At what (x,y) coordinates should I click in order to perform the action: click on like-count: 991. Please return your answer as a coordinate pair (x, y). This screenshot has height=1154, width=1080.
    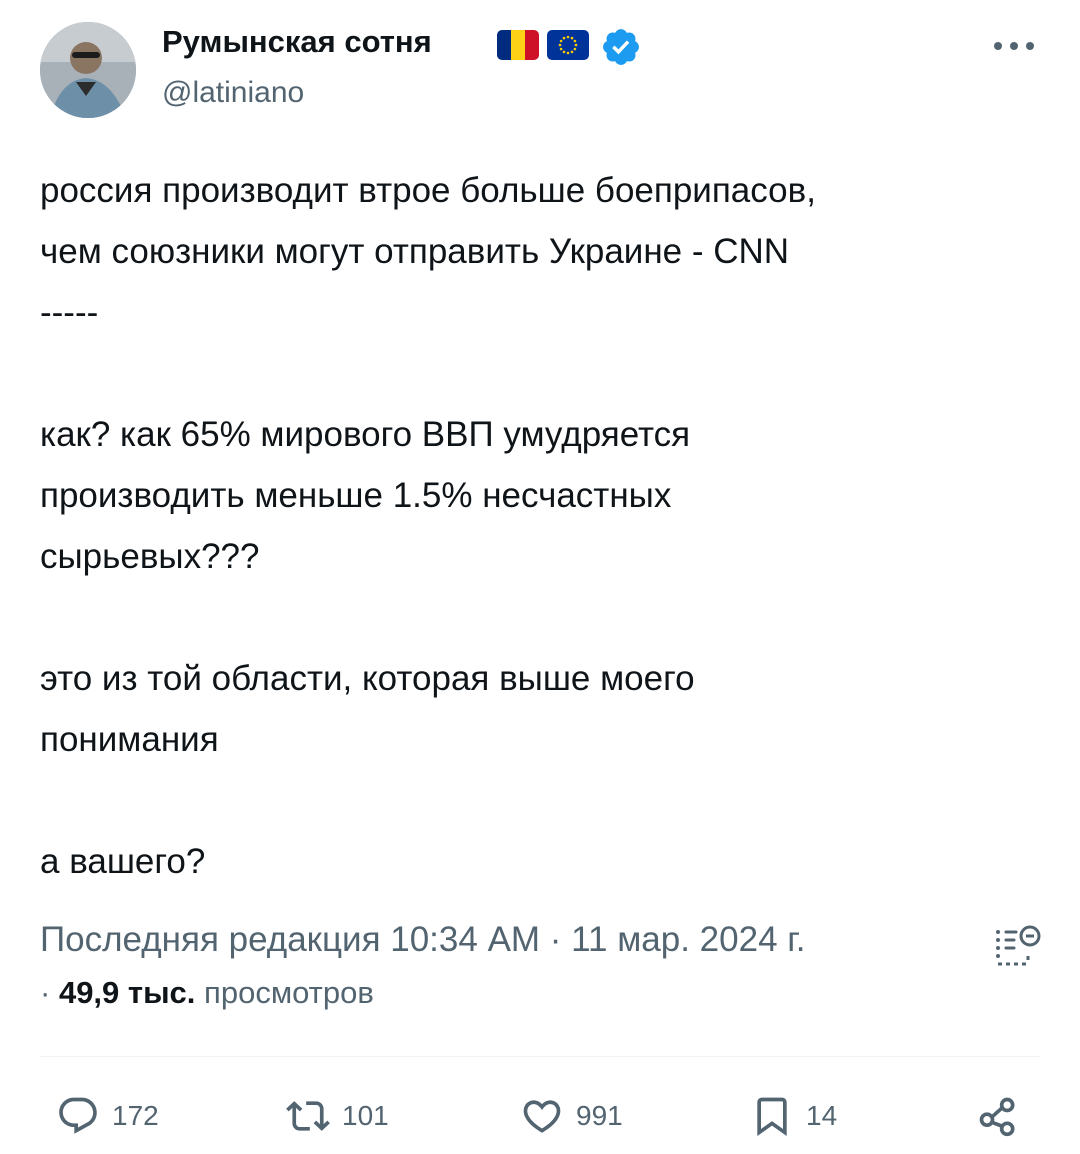
    Looking at the image, I should click on (599, 1115).